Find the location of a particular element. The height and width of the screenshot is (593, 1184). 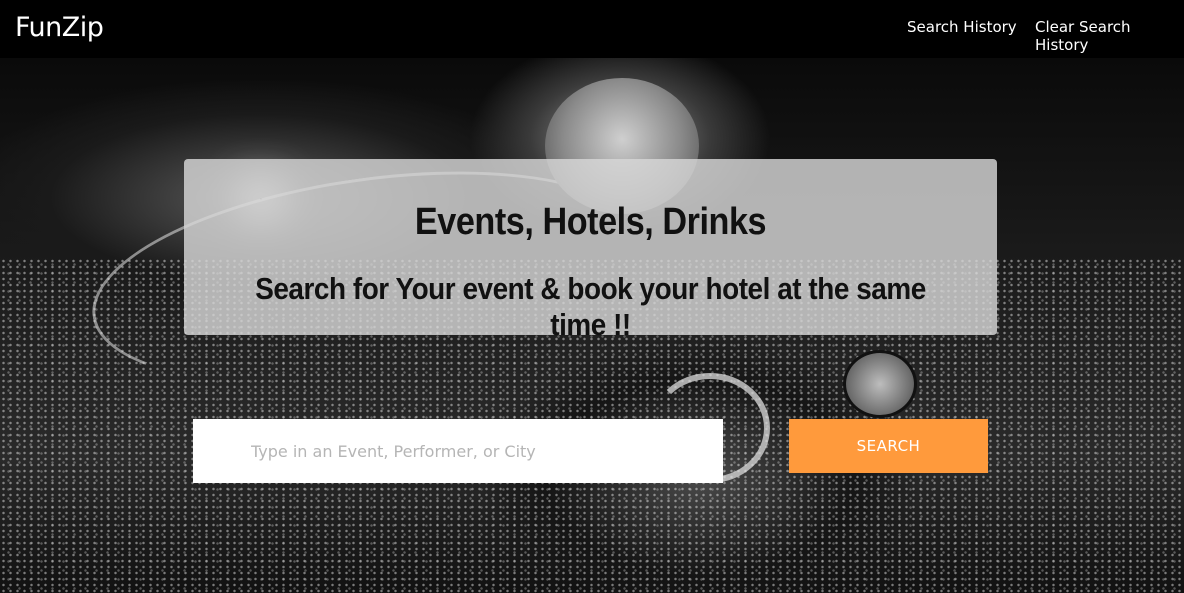

search-input is located at coordinates (458, 451).